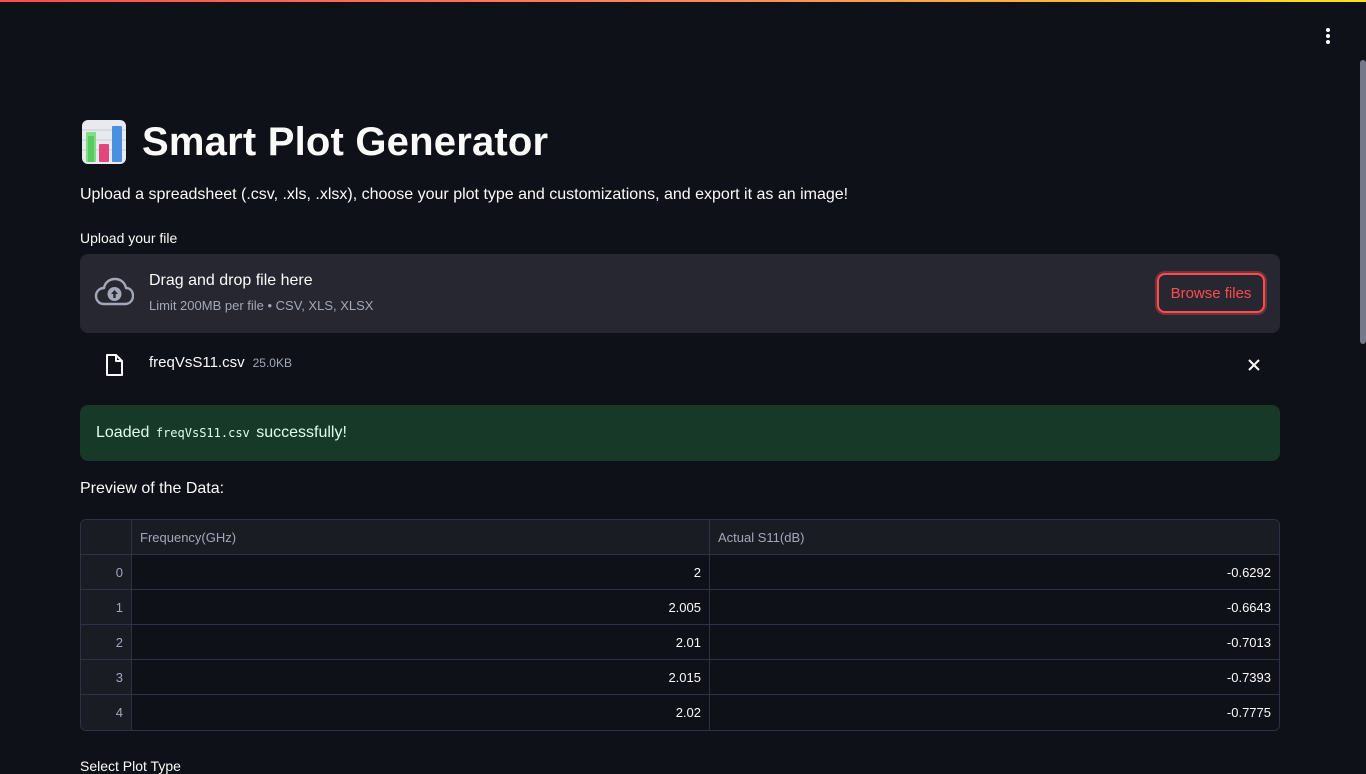 The image size is (1366, 774). What do you see at coordinates (680, 365) in the screenshot?
I see `uploaded-file-row: freqVsS11.csv 25.0KB` at bounding box center [680, 365].